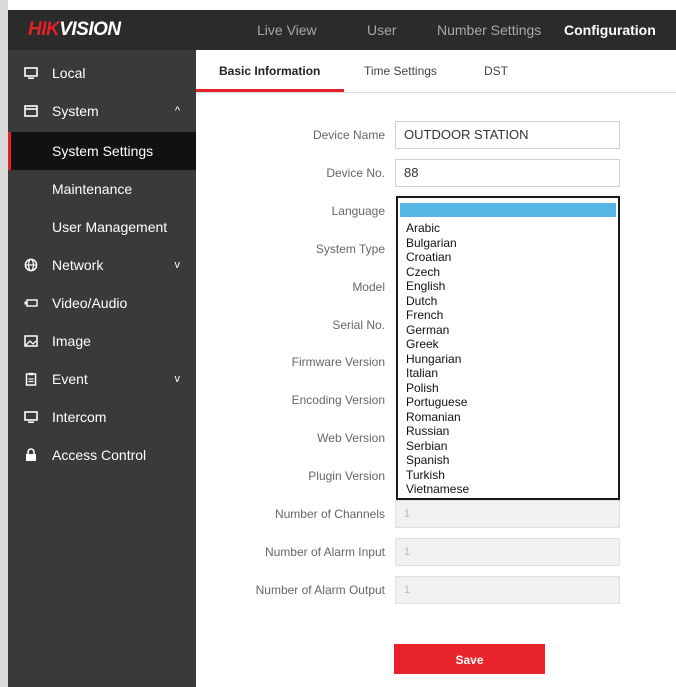 The width and height of the screenshot is (676, 687). Describe the element at coordinates (368, 287) in the screenshot. I see `model-label: Model` at that location.